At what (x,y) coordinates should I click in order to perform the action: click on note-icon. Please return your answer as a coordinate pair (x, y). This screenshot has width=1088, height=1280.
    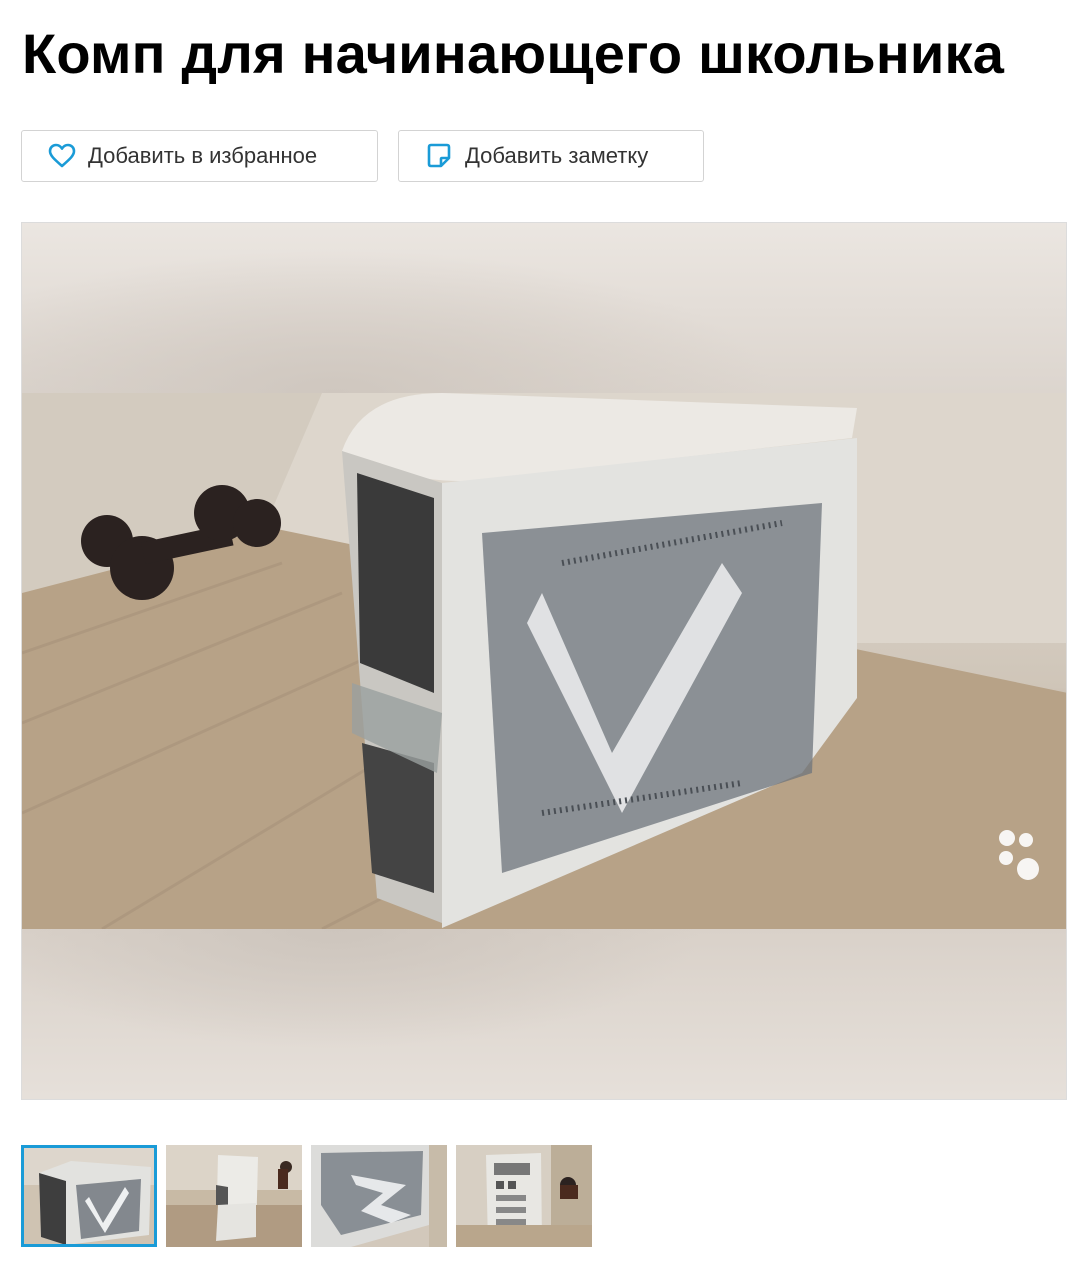
    Looking at the image, I should click on (439, 156).